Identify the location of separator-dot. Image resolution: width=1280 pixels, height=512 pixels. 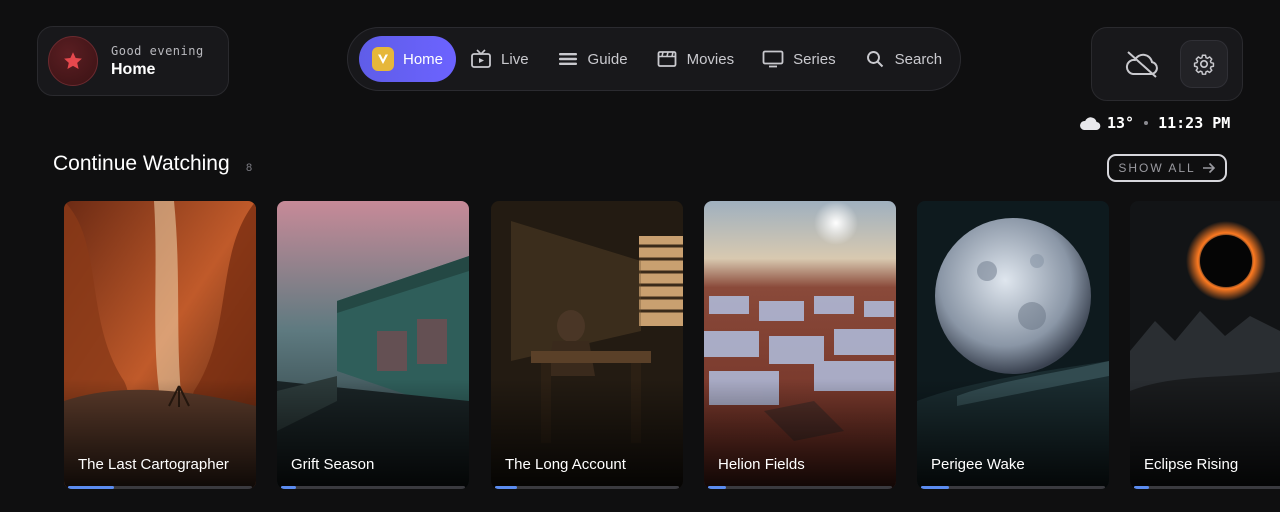
(1146, 123).